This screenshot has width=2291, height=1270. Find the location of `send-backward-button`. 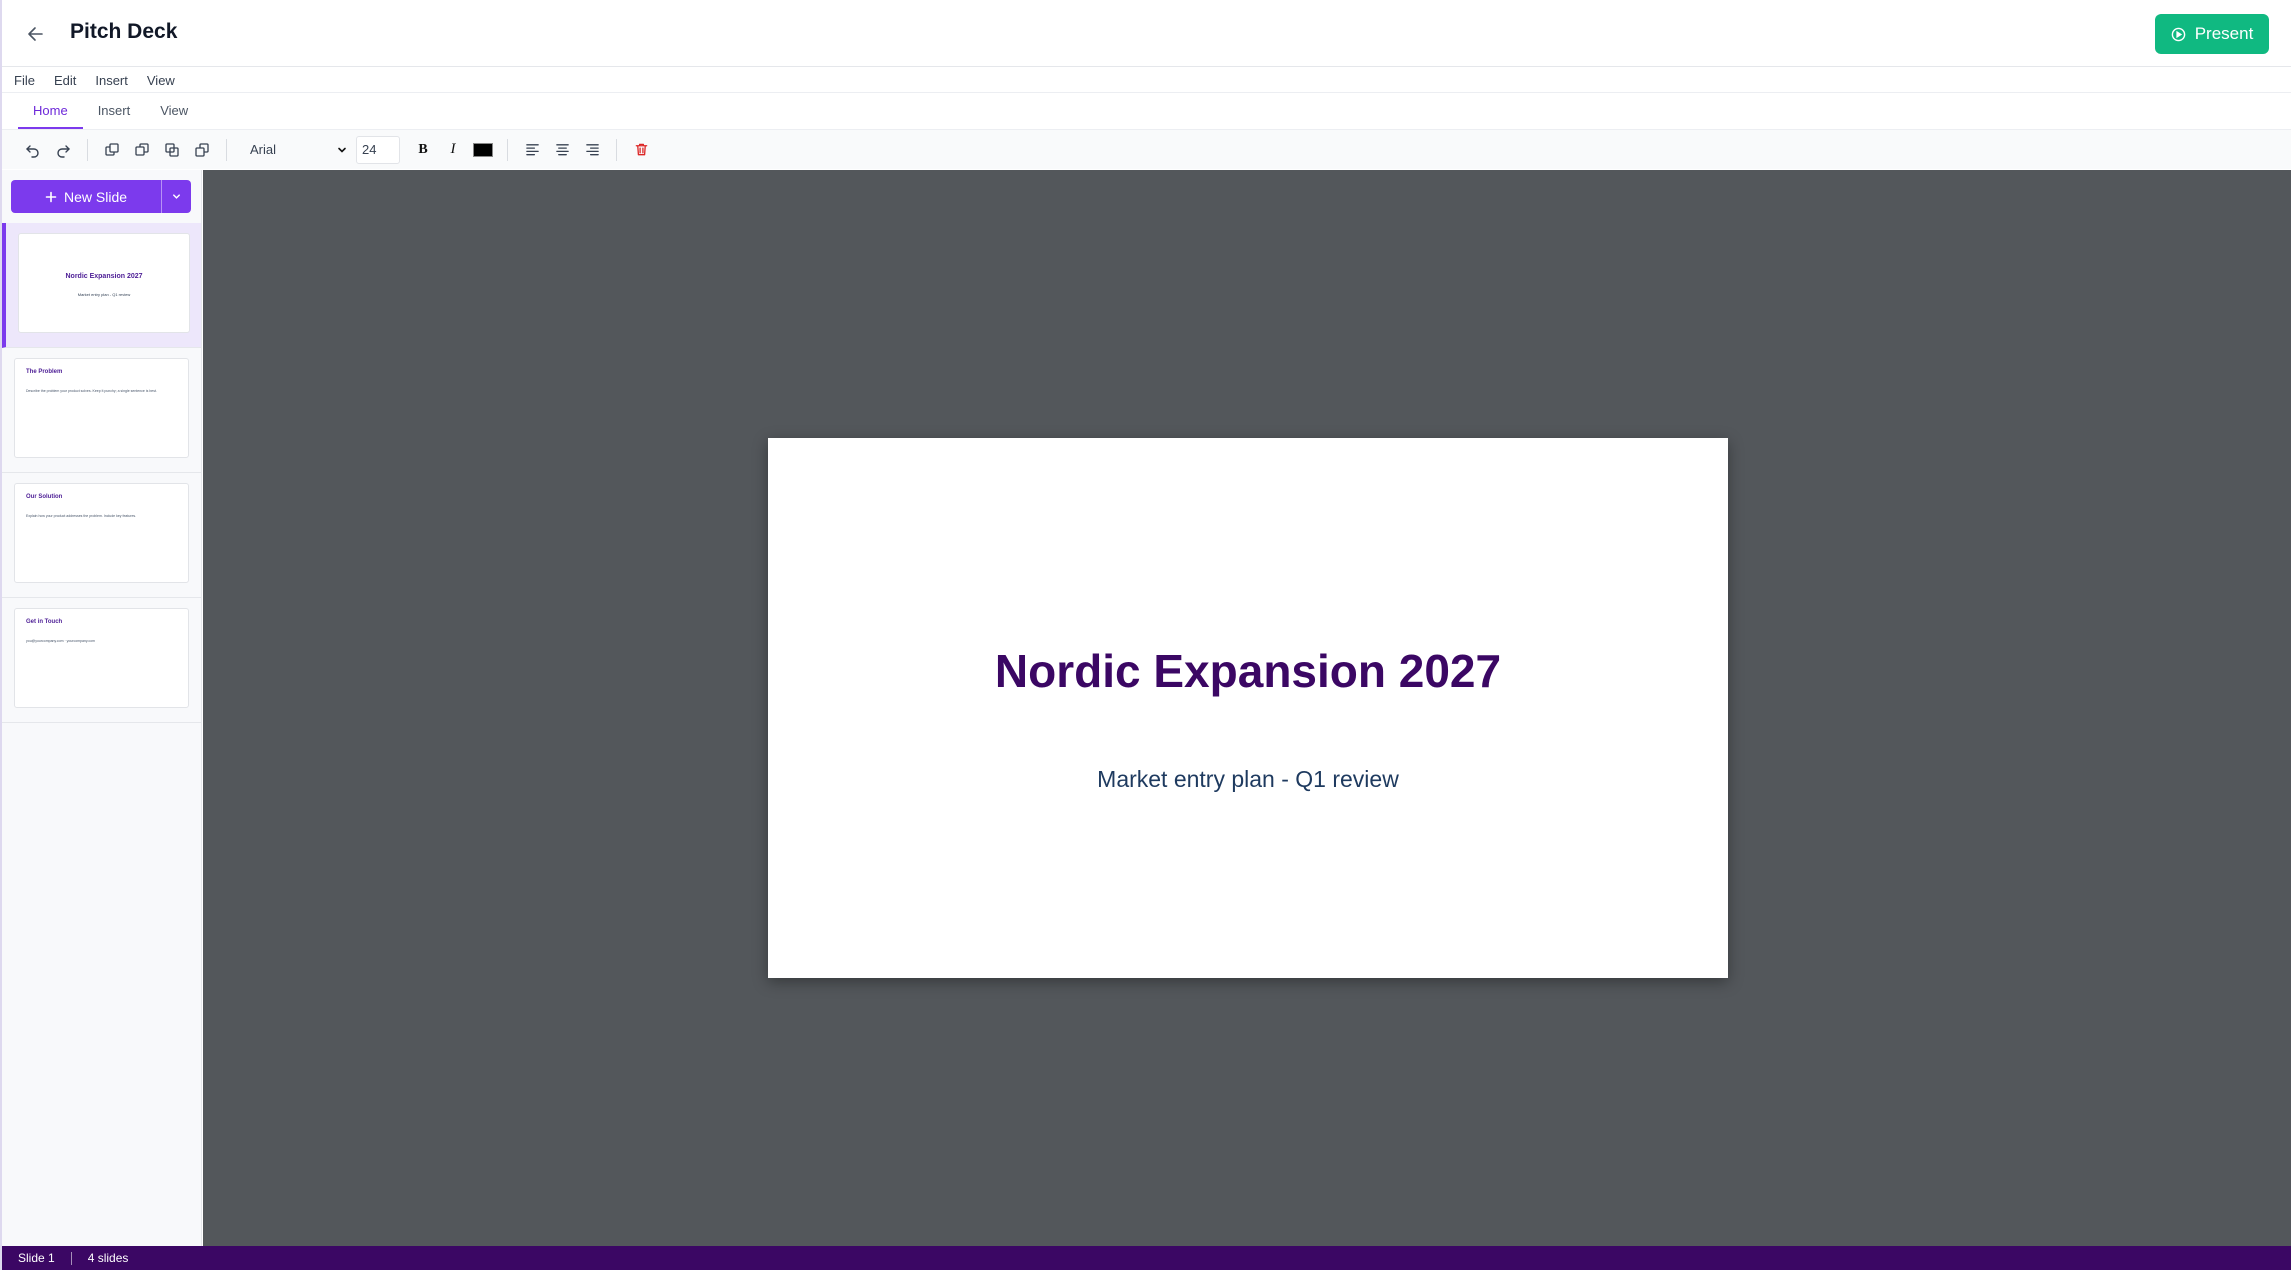

send-backward-button is located at coordinates (142, 150).